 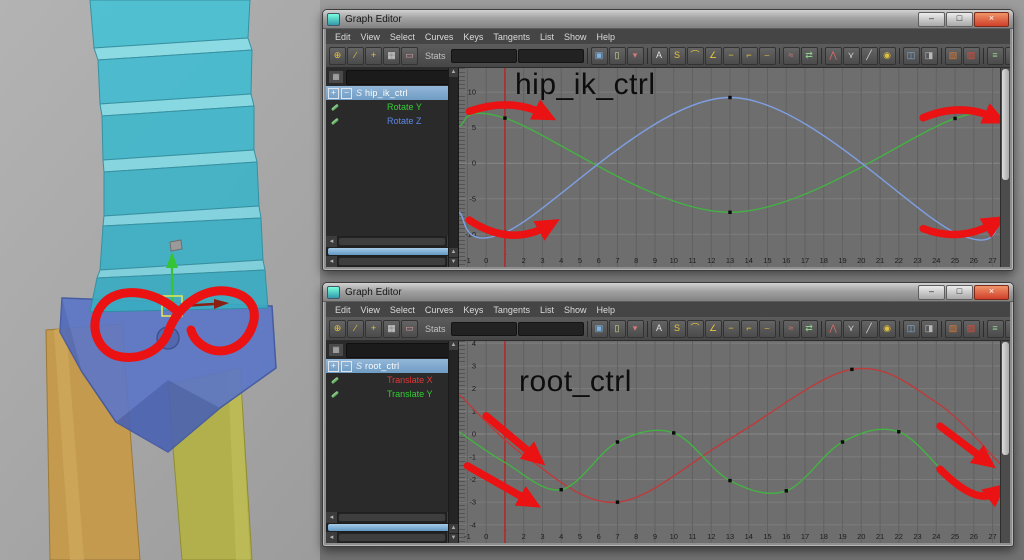 I want to click on step-tangents-icon: ⌐, so click(x=749, y=55).